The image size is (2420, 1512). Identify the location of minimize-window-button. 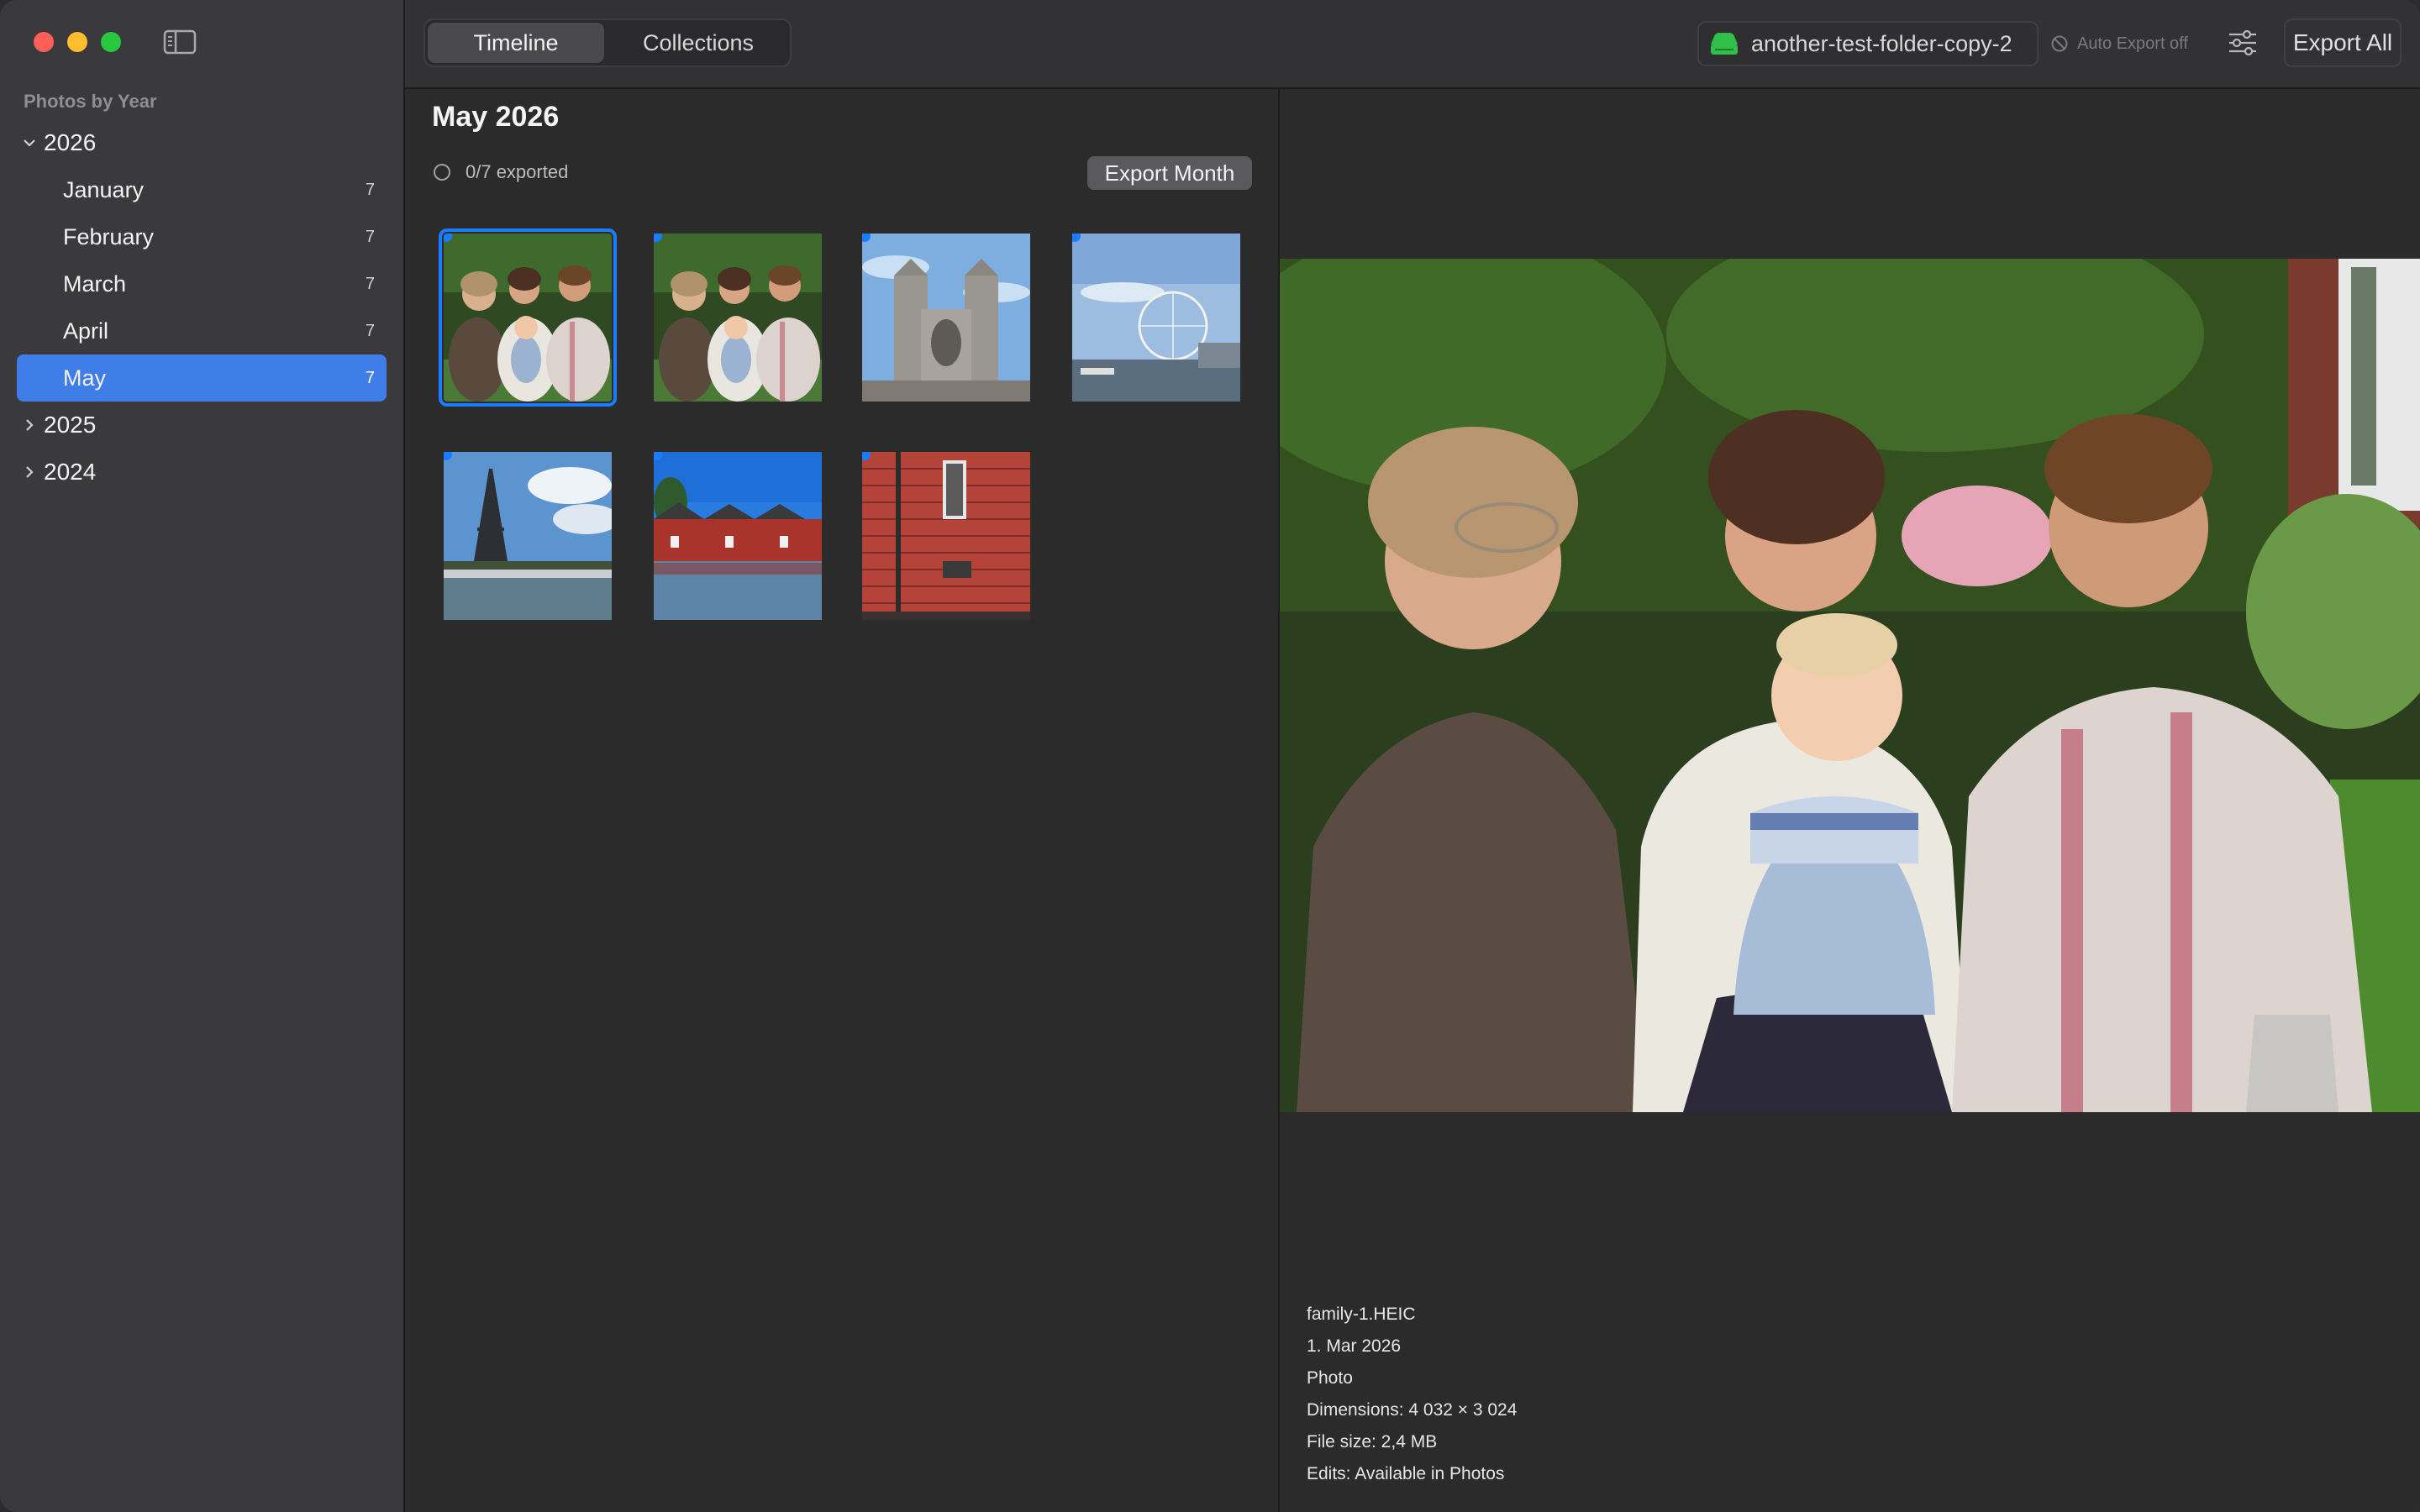
(77, 42).